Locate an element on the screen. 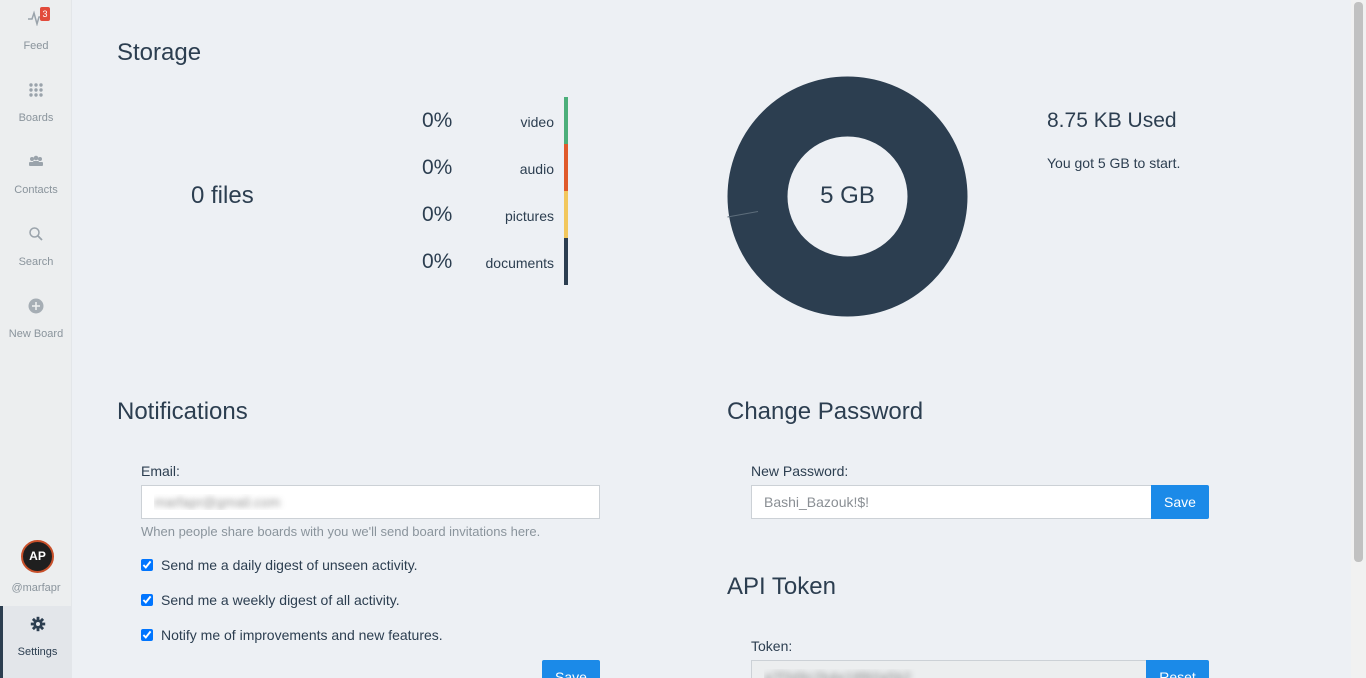  category-name: video is located at coordinates (537, 122).